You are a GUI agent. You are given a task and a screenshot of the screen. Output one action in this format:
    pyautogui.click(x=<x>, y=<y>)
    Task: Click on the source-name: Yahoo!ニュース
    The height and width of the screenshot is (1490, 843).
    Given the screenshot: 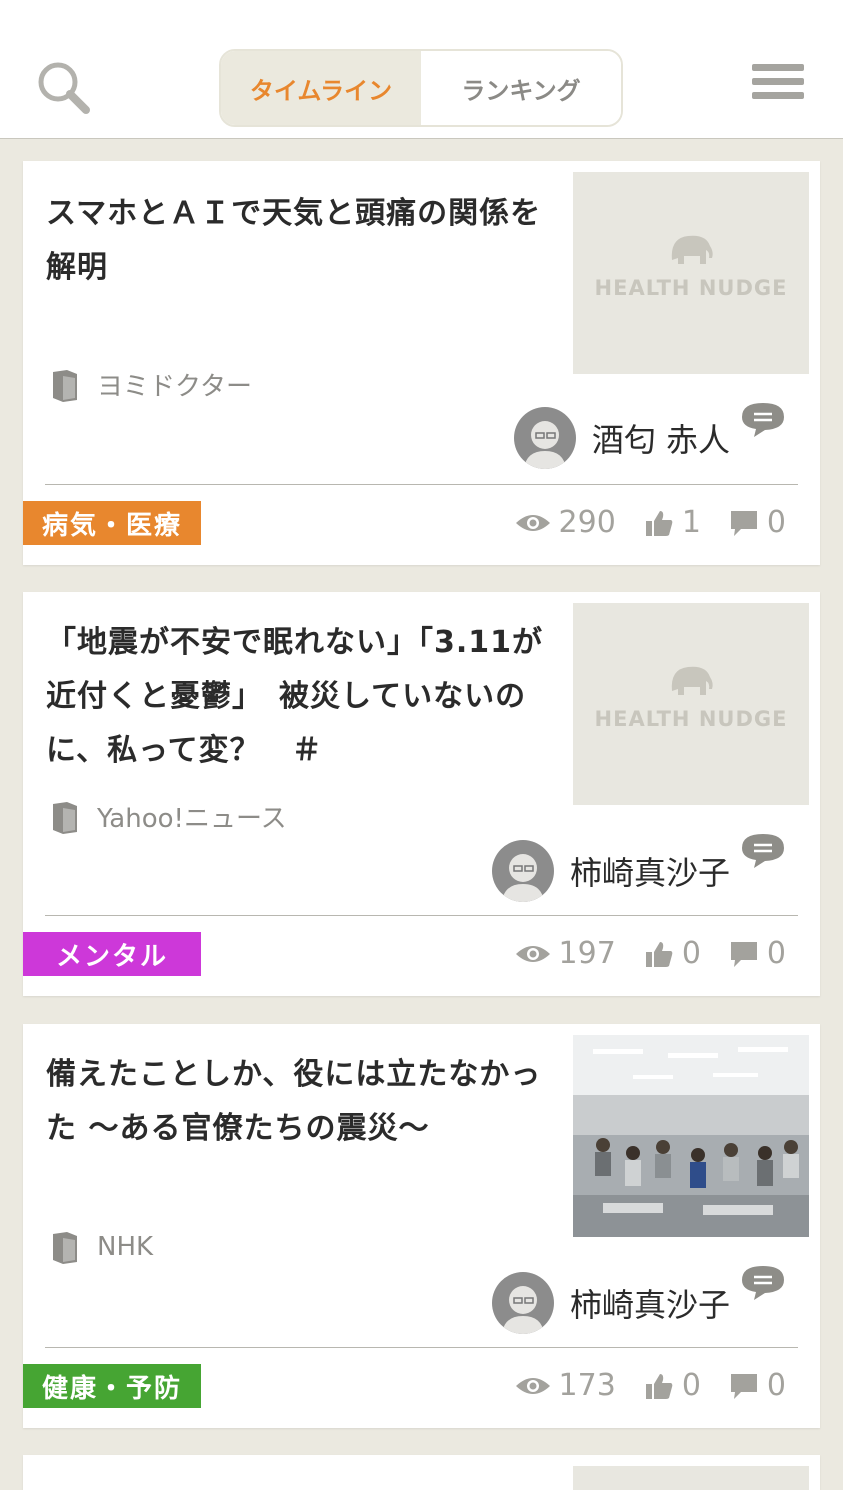 What is the action you would take?
    pyautogui.click(x=192, y=819)
    